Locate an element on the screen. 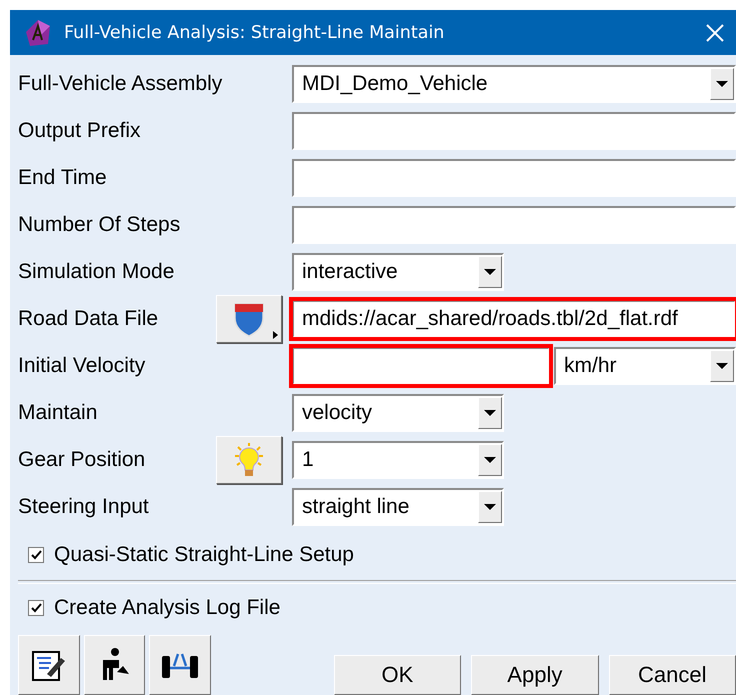 The width and height of the screenshot is (736, 695). field-label: Steering Input is located at coordinates (84, 506).